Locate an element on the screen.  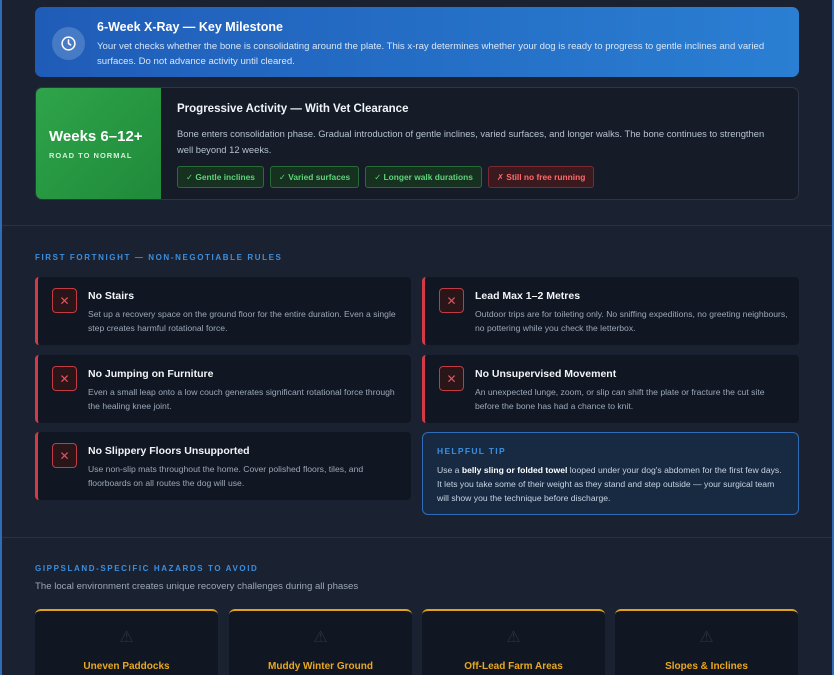
rule-title: No Slippery Floors Unsupported is located at coordinates (169, 451).